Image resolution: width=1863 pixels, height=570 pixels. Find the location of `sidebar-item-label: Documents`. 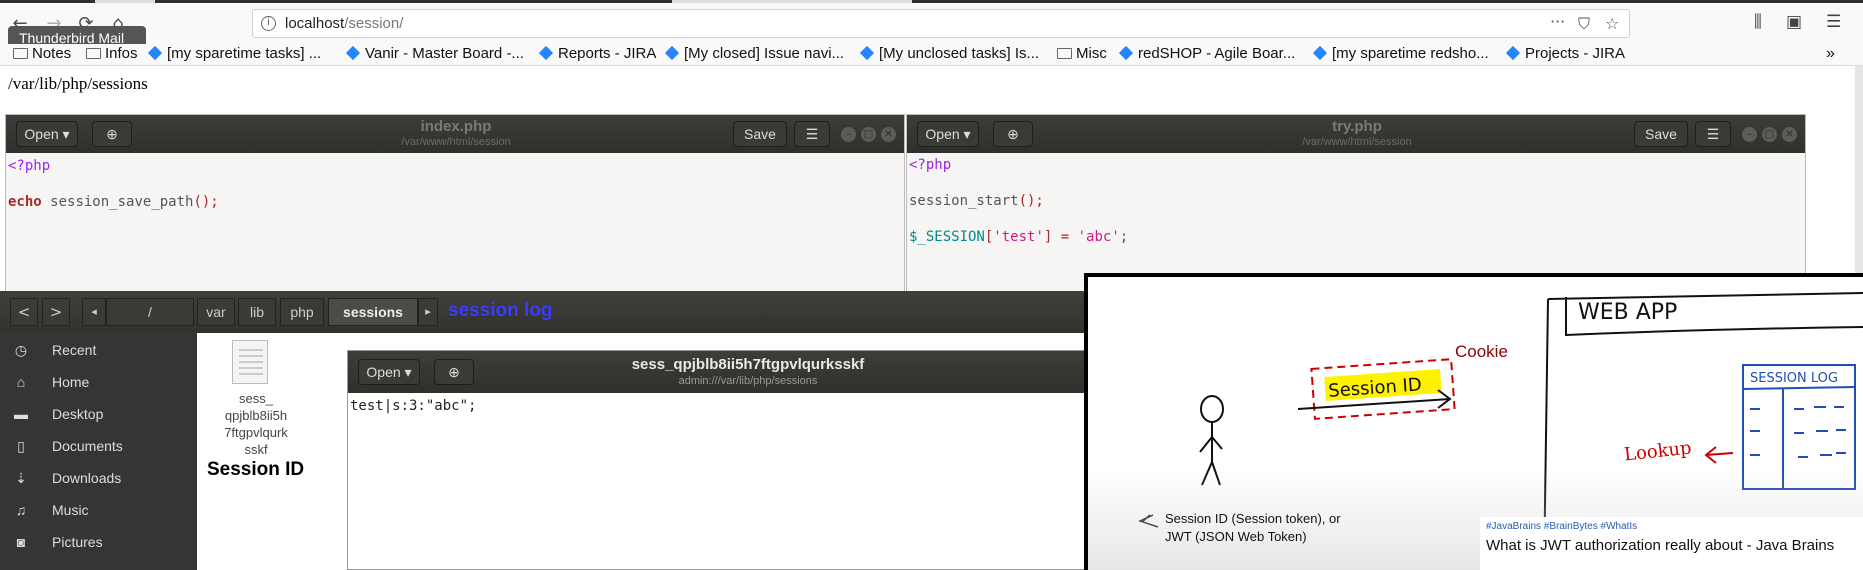

sidebar-item-label: Documents is located at coordinates (87, 446).